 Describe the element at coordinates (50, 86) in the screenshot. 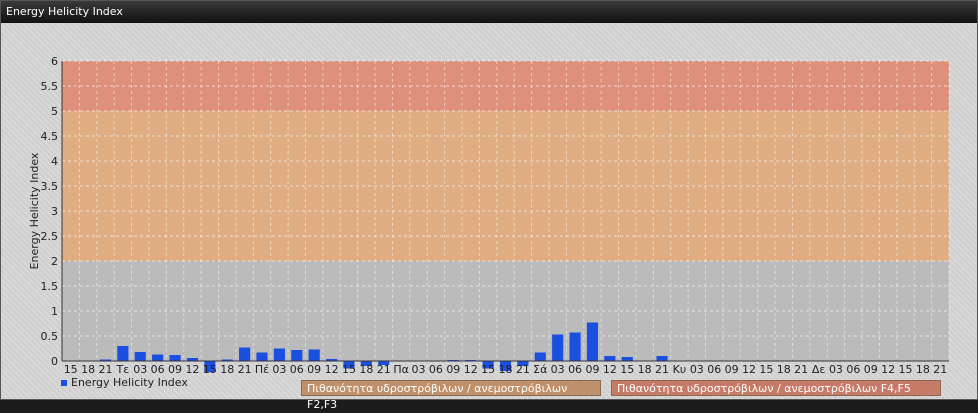

I see `y-tick-label: 5.5` at that location.